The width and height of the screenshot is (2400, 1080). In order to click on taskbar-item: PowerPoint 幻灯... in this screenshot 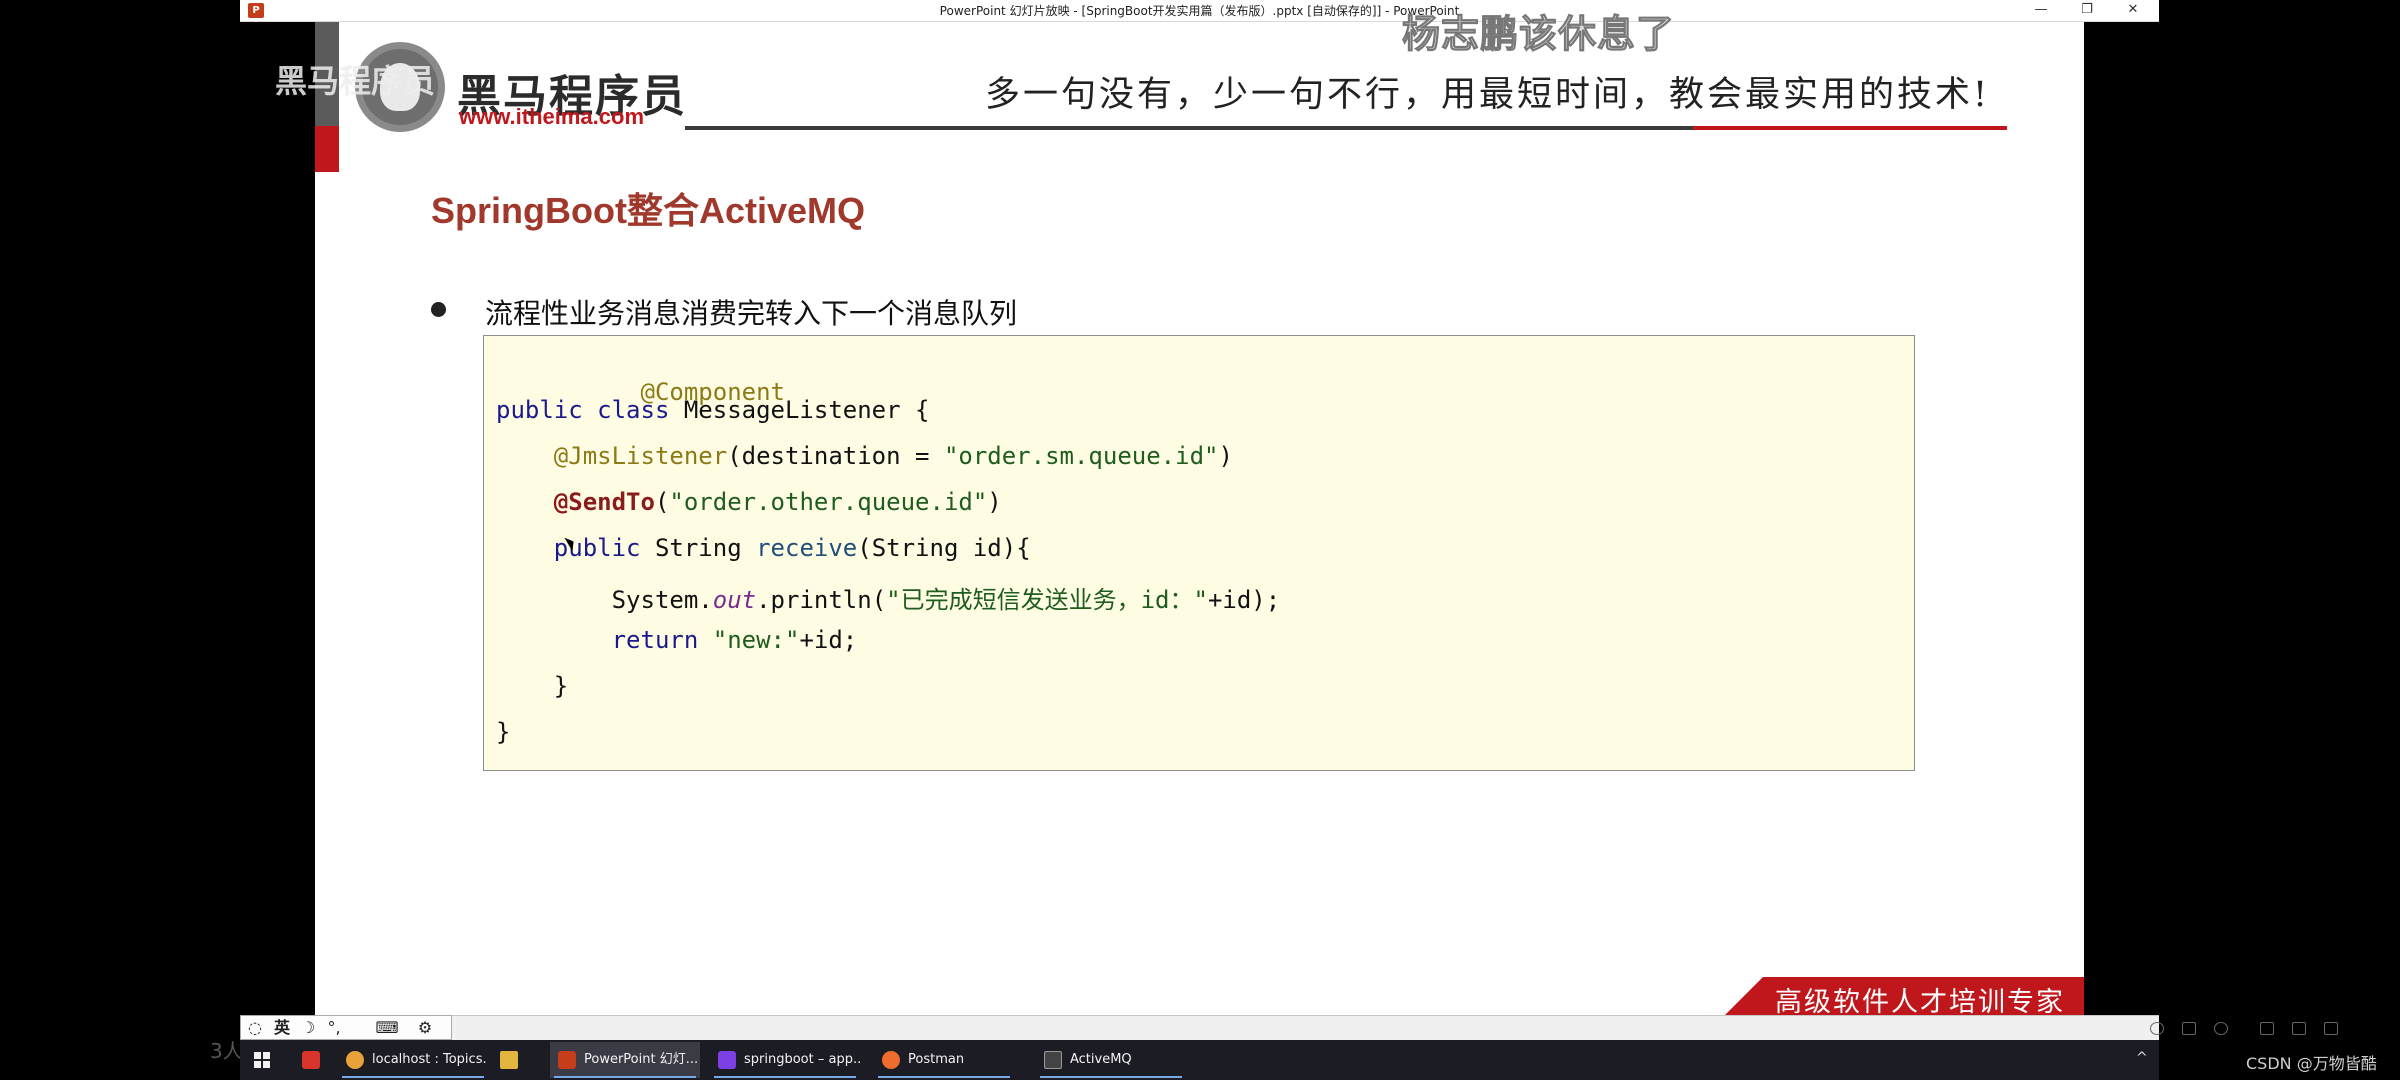, I will do `click(625, 1060)`.